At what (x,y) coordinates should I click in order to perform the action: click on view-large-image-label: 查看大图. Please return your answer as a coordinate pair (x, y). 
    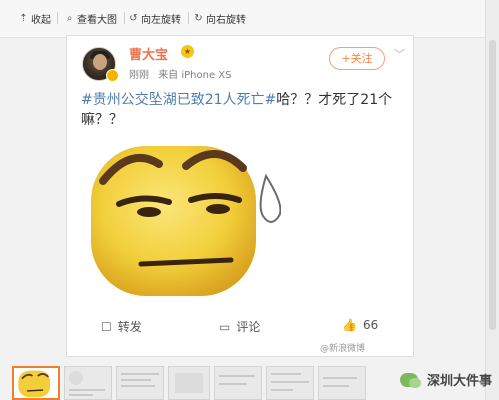
    Looking at the image, I should click on (97, 20).